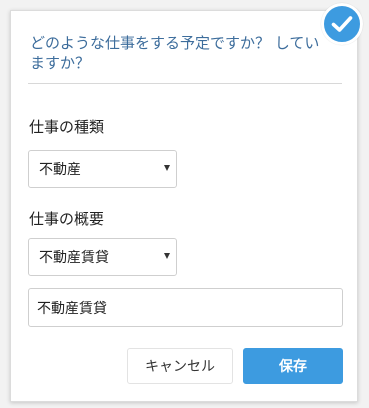  I want to click on job-type-selected-value: 不動産, so click(60, 170).